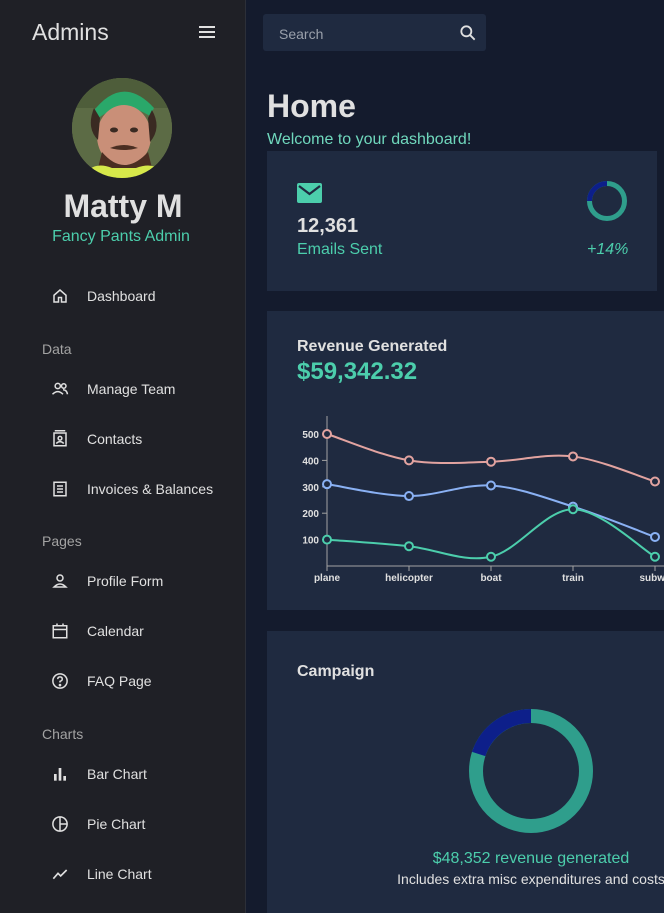 Image resolution: width=664 pixels, height=913 pixels. I want to click on x-tick-label: helicopter, so click(409, 578).